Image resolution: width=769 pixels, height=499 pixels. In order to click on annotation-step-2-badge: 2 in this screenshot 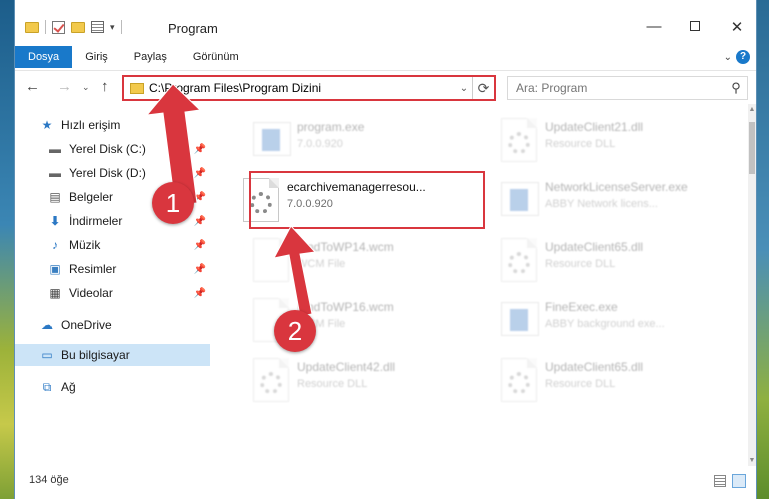, I will do `click(295, 331)`.